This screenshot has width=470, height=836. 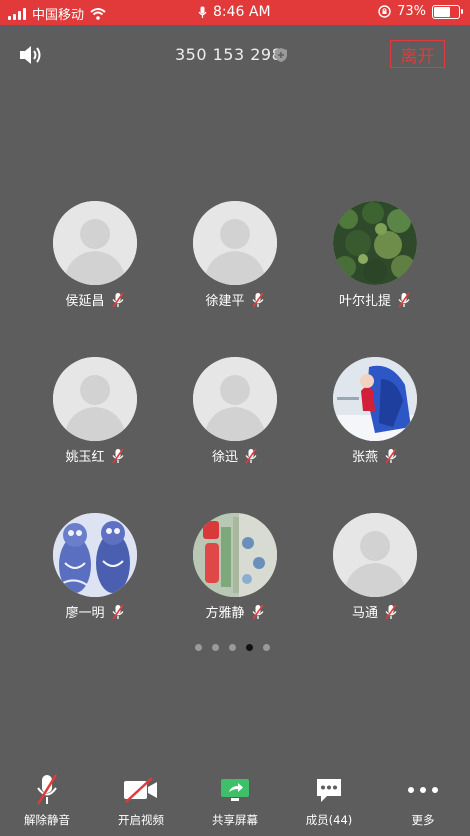 What do you see at coordinates (417, 54) in the screenshot?
I see `leave-button: 离开` at bounding box center [417, 54].